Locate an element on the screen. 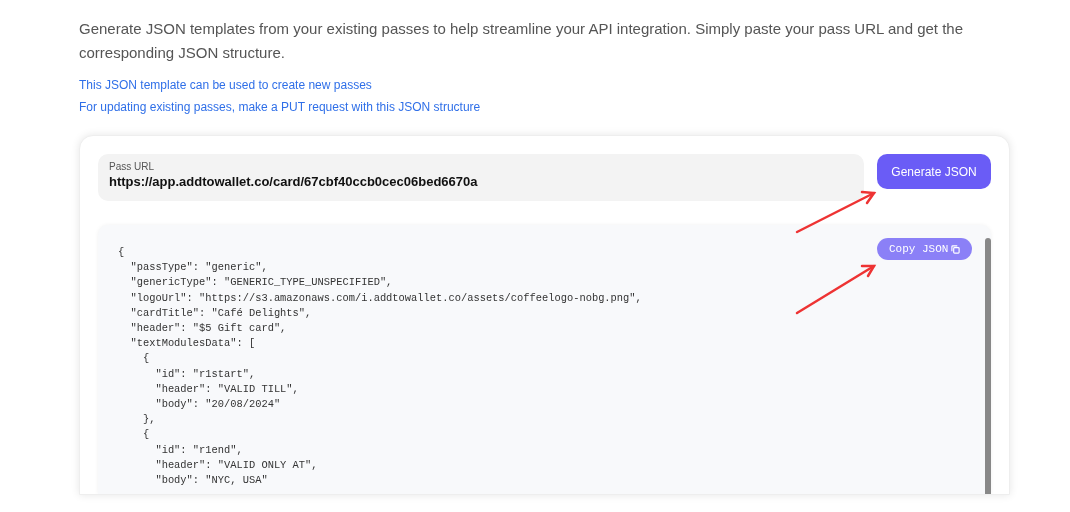  pass-url-field: Pass URL https://app.addtowallet.co/card/67cbf40ccb0cec06bed6670a is located at coordinates (481, 177).